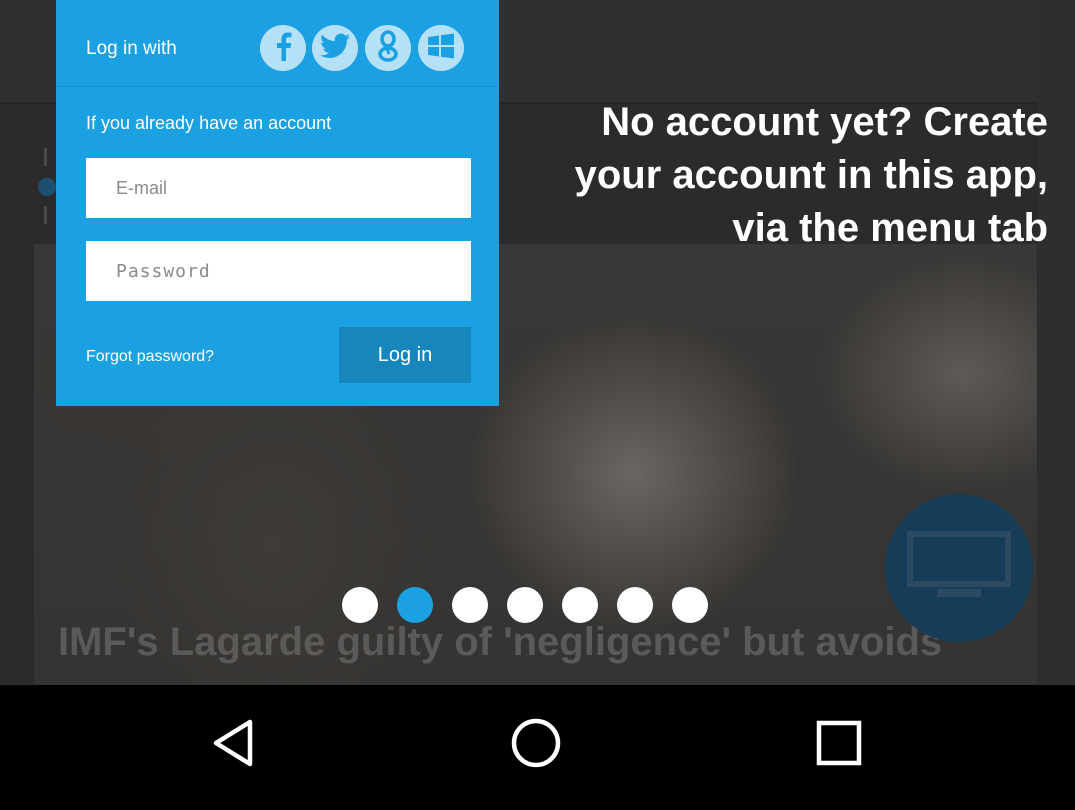  I want to click on home-icon, so click(536, 745).